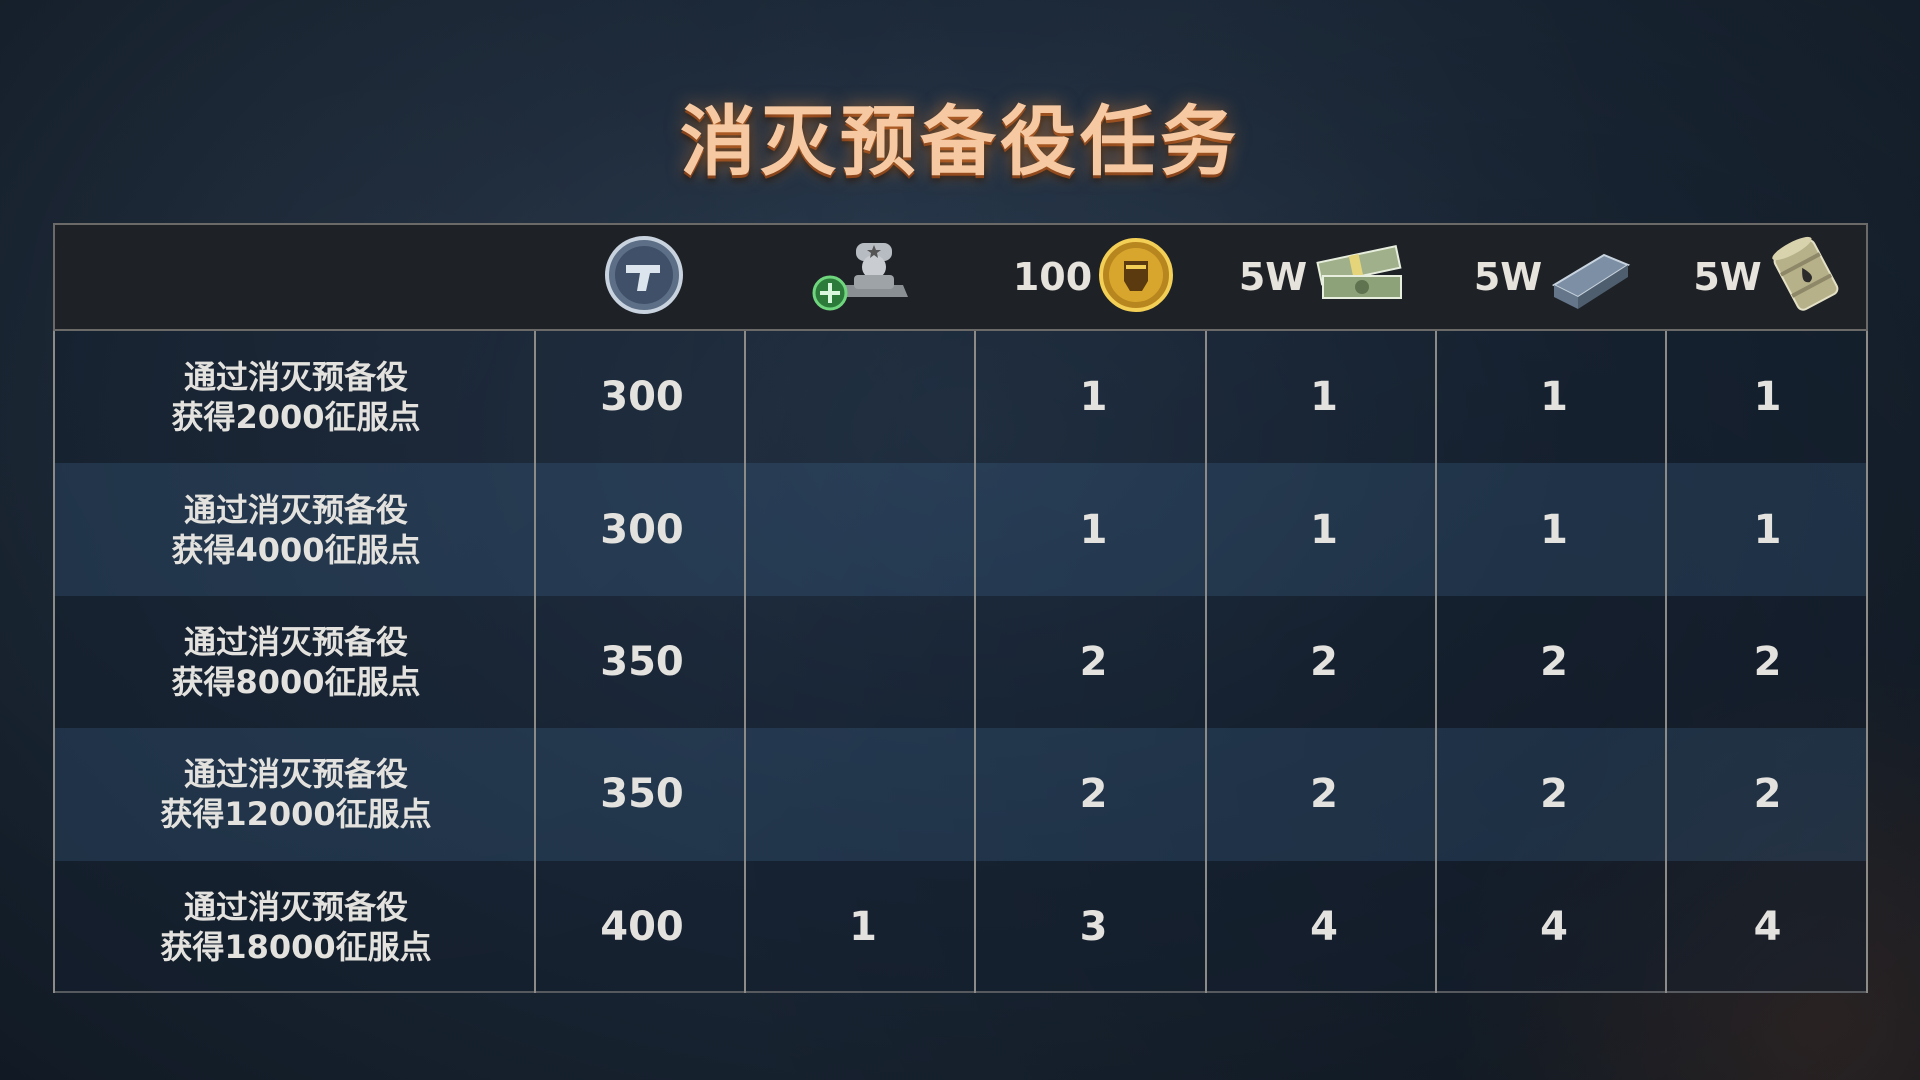  I want to click on cash-amount: 5W, so click(1273, 277).